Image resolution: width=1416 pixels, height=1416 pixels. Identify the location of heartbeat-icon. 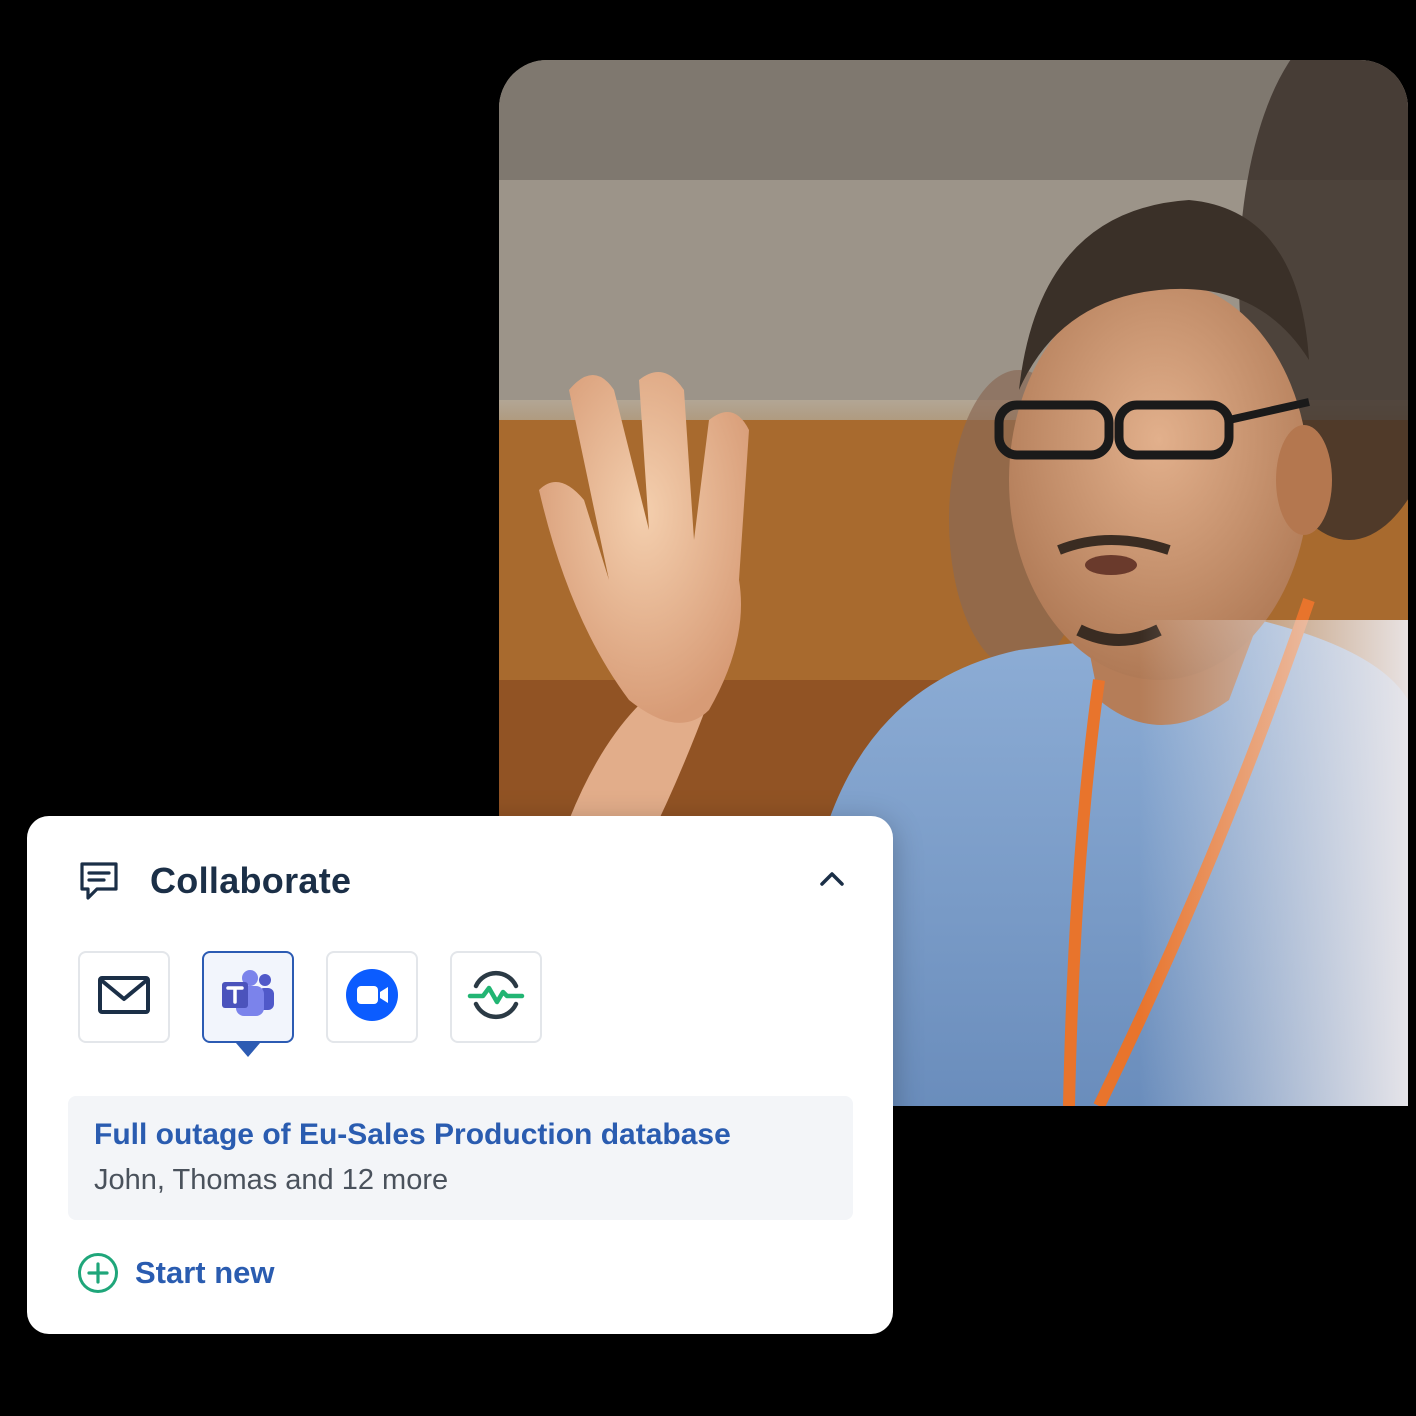
(496, 997).